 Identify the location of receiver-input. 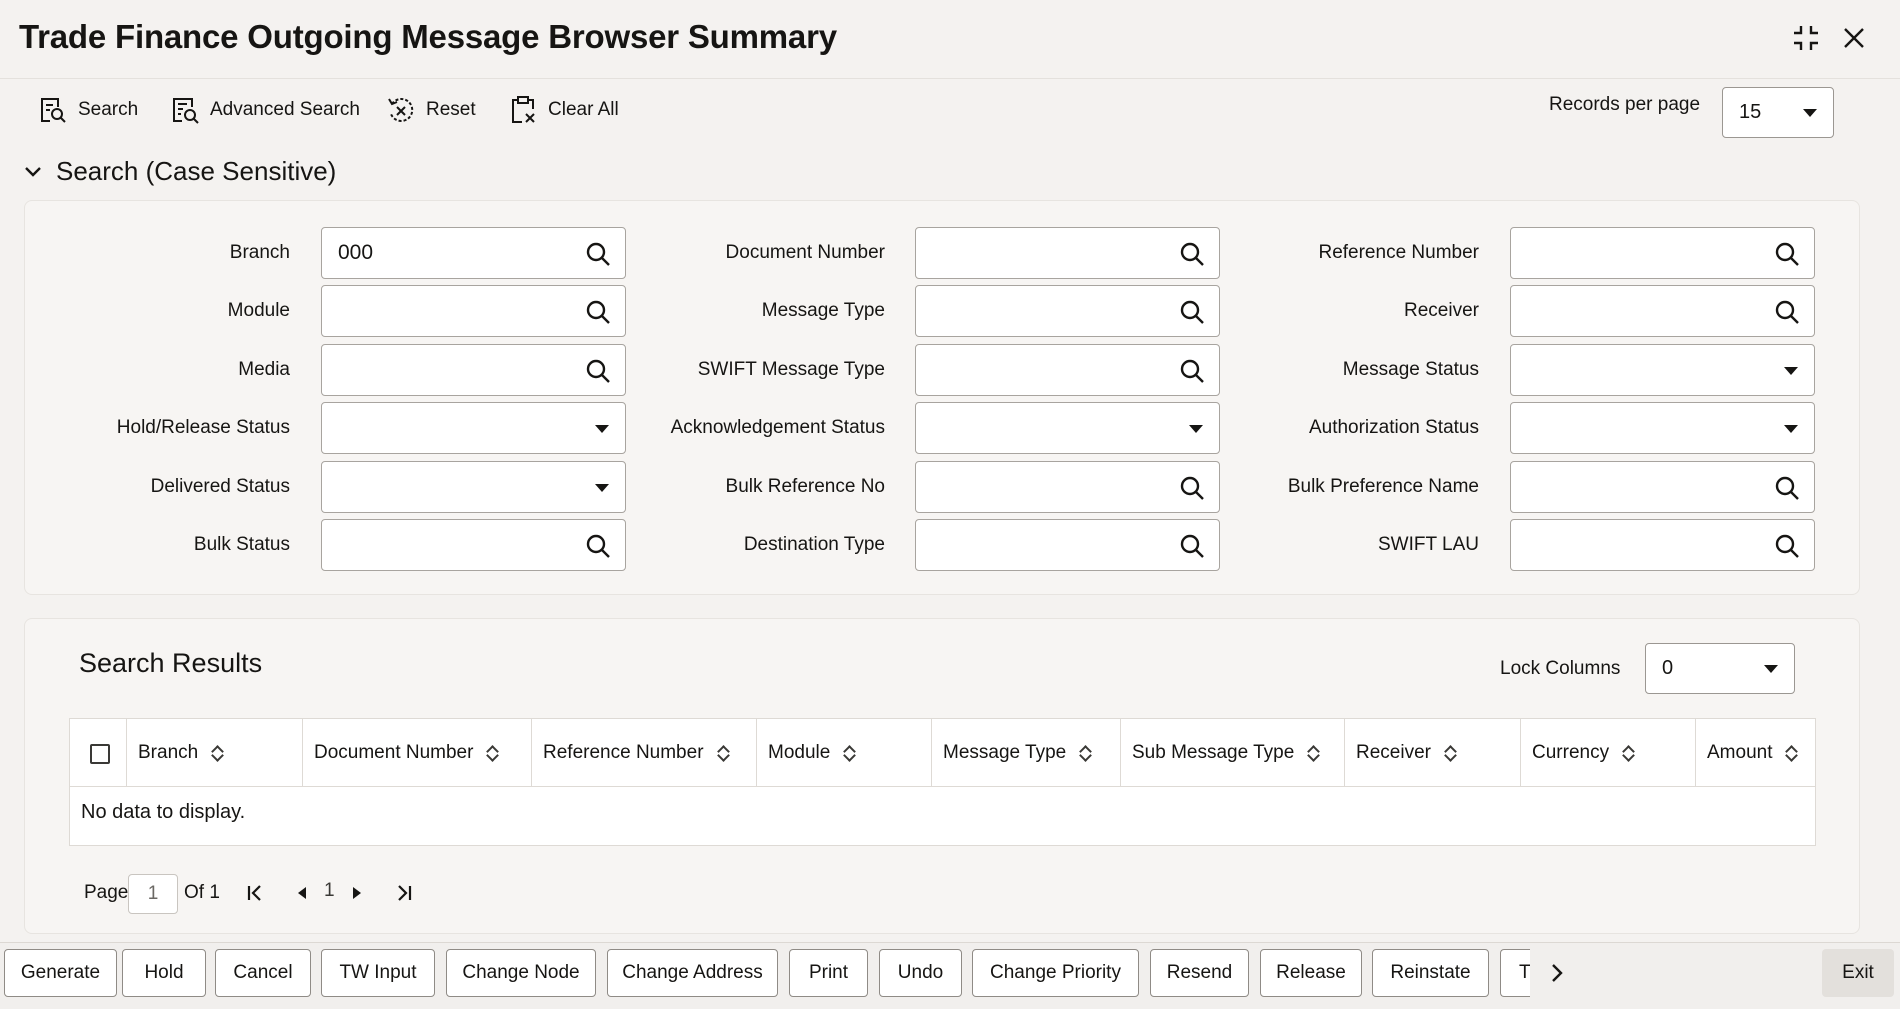
(1662, 311).